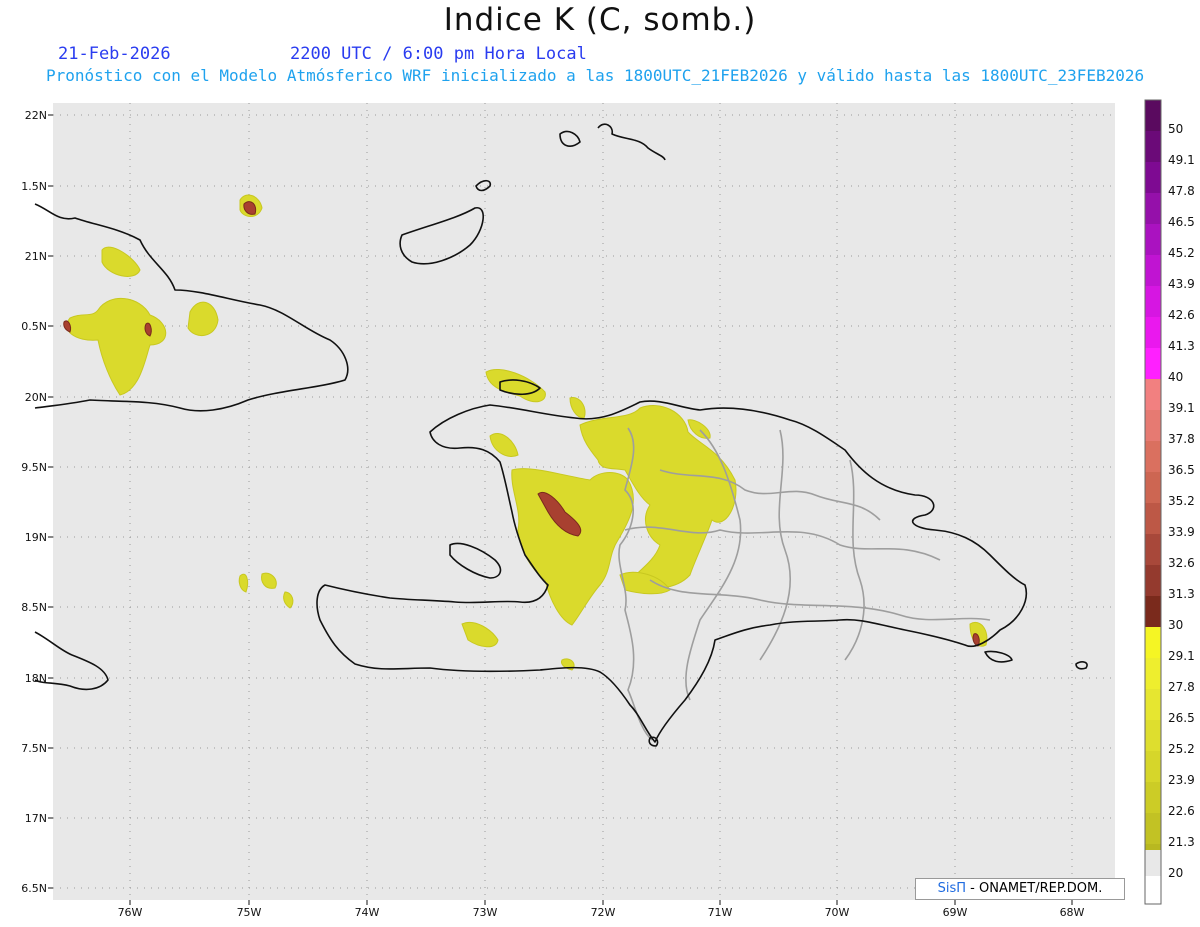  What do you see at coordinates (1176, 377) in the screenshot?
I see `colorbar-label: 40` at bounding box center [1176, 377].